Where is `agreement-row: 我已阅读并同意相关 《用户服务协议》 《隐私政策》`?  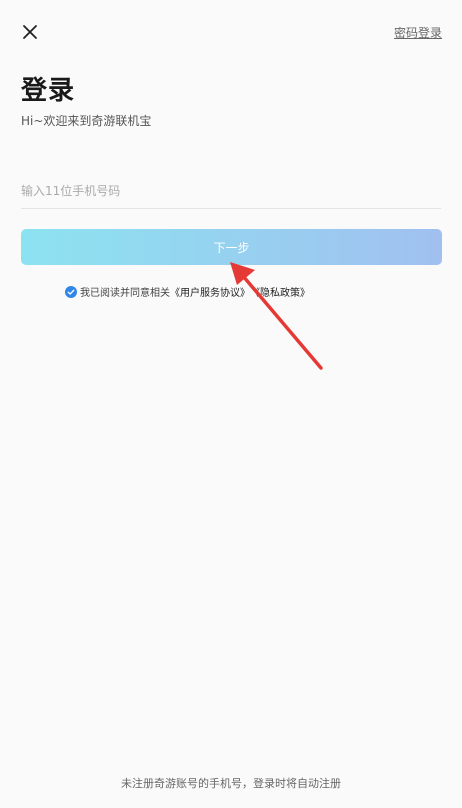
agreement-row: 我已阅读并同意相关 《用户服务协议》 《隐私政策》 is located at coordinates (187, 291).